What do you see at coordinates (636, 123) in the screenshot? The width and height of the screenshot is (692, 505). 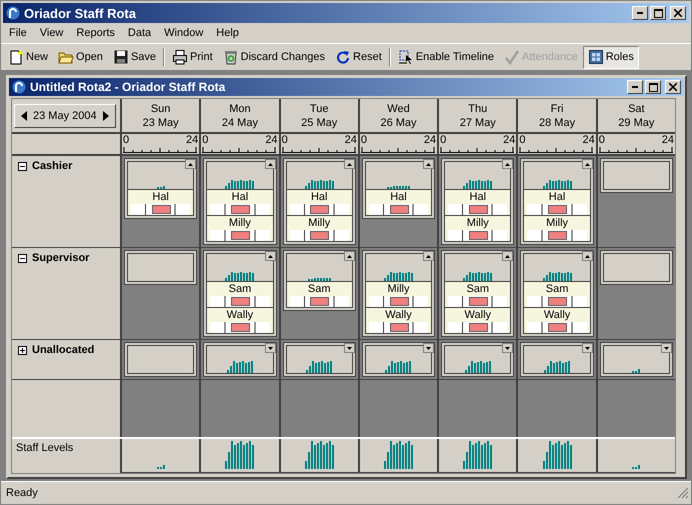 I see `day-date: 29 May` at bounding box center [636, 123].